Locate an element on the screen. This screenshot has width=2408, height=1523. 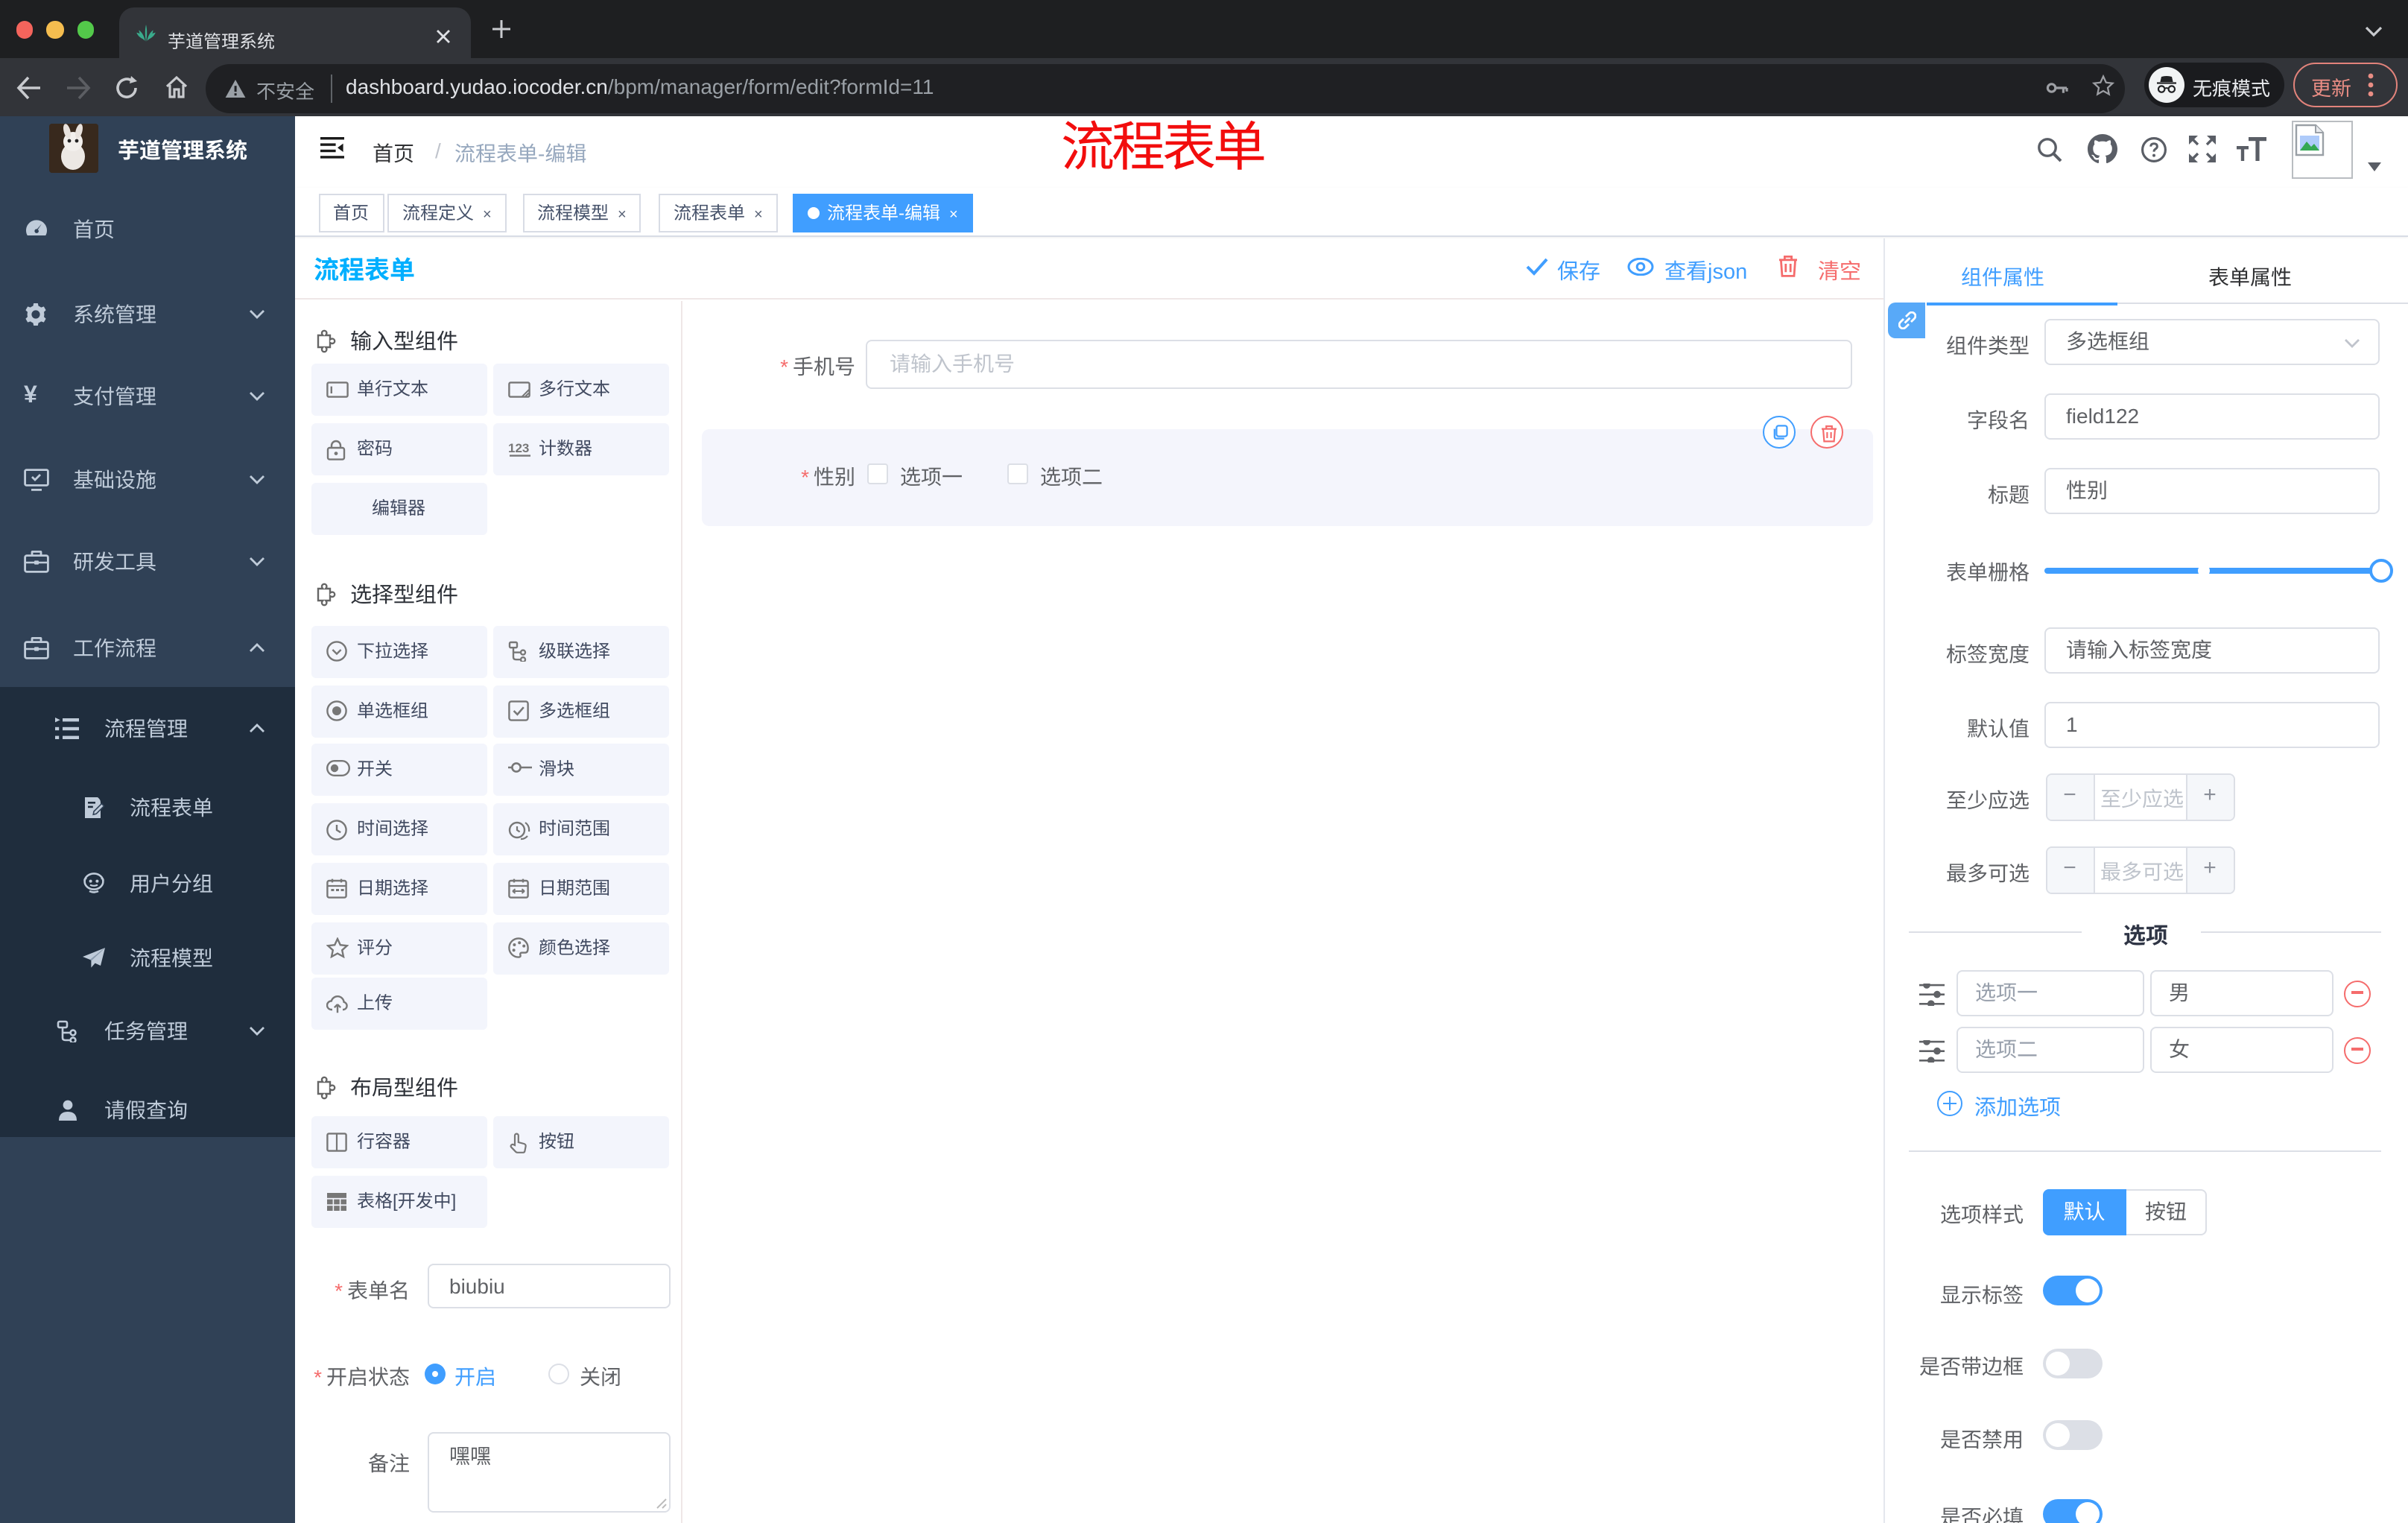
svg-text: 123 is located at coordinates (517, 447).